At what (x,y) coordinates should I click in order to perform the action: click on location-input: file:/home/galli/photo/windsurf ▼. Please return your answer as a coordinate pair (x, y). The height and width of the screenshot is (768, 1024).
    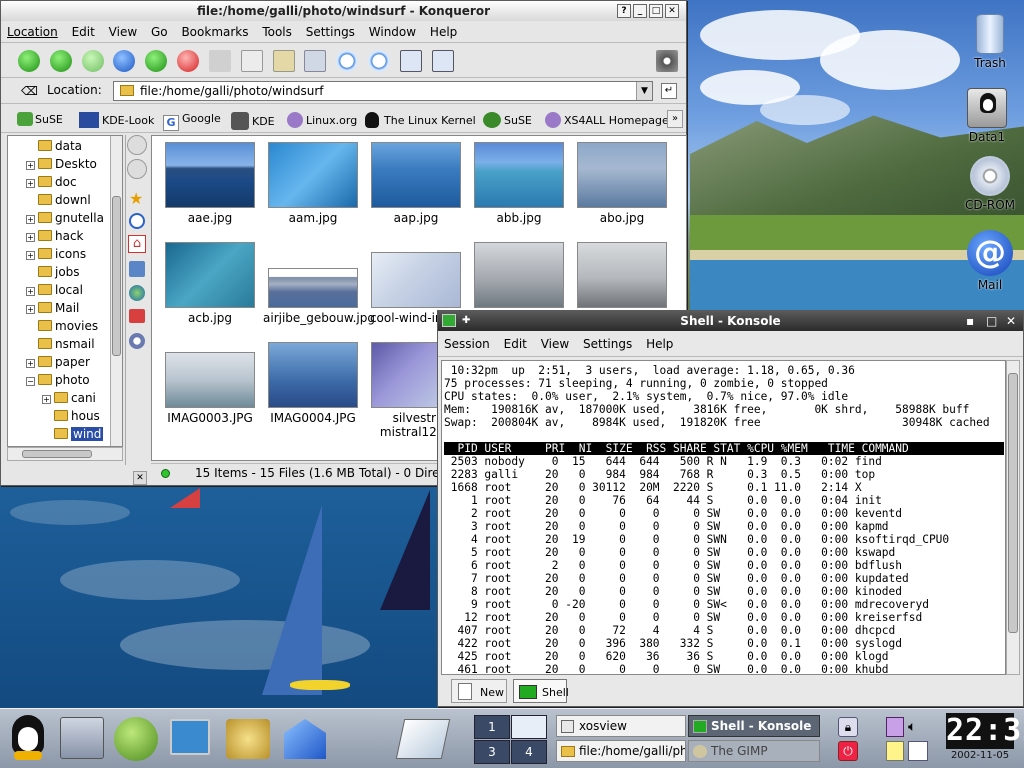
    Looking at the image, I should click on (383, 91).